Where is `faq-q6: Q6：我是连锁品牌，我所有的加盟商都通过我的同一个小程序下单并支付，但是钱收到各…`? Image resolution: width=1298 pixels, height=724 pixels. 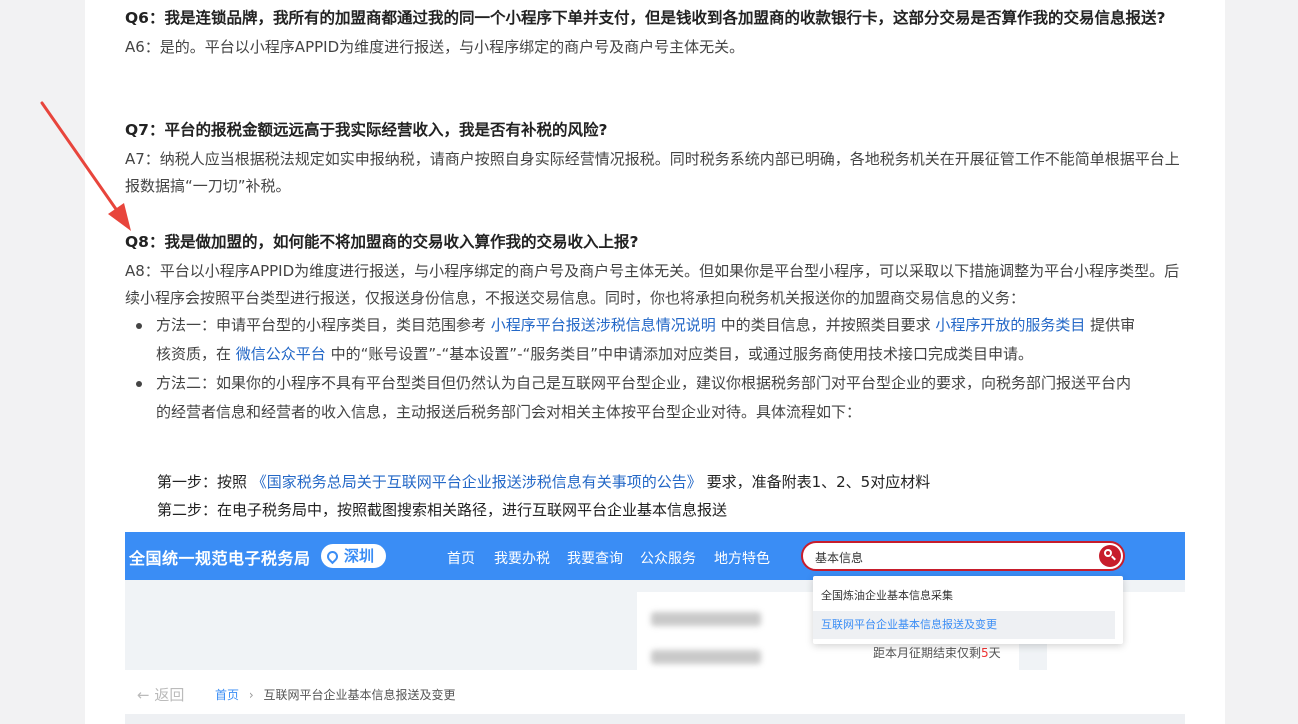
faq-q6: Q6：我是连锁品牌，我所有的加盟商都通过我的同一个小程序下单并支付，但是钱收到各… is located at coordinates (656, 33).